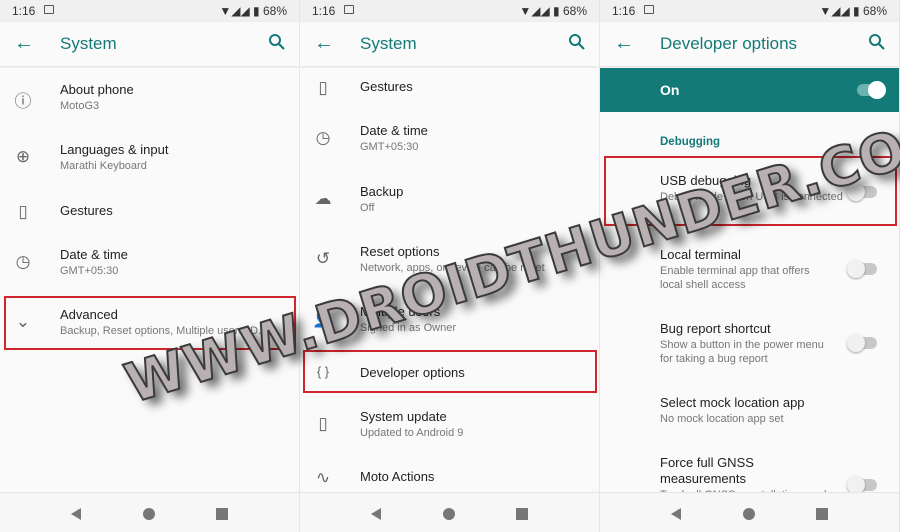 The width and height of the screenshot is (900, 532). Describe the element at coordinates (403, 416) in the screenshot. I see `item-title: System update` at that location.